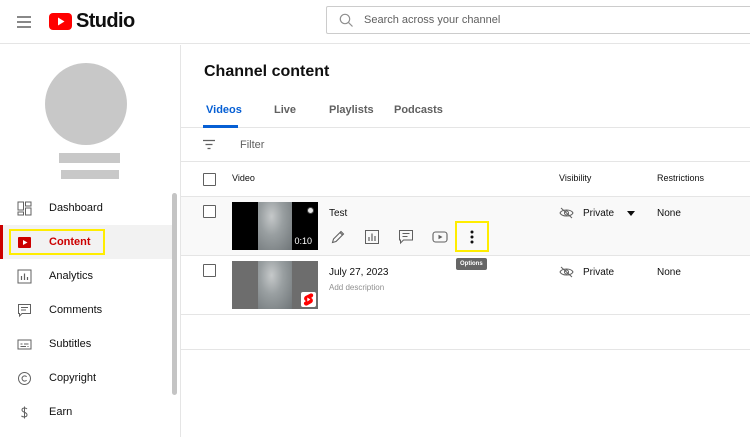  Describe the element at coordinates (24, 344) in the screenshot. I see `subtitles-icon` at that location.